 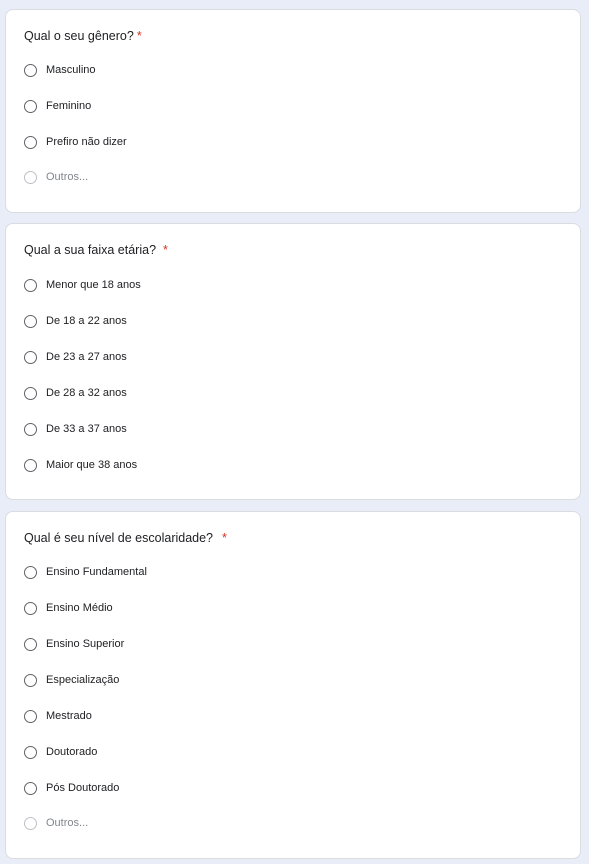 I want to click on radio-option-ensino-fundamental: Ensino Fundamental, so click(x=85, y=572).